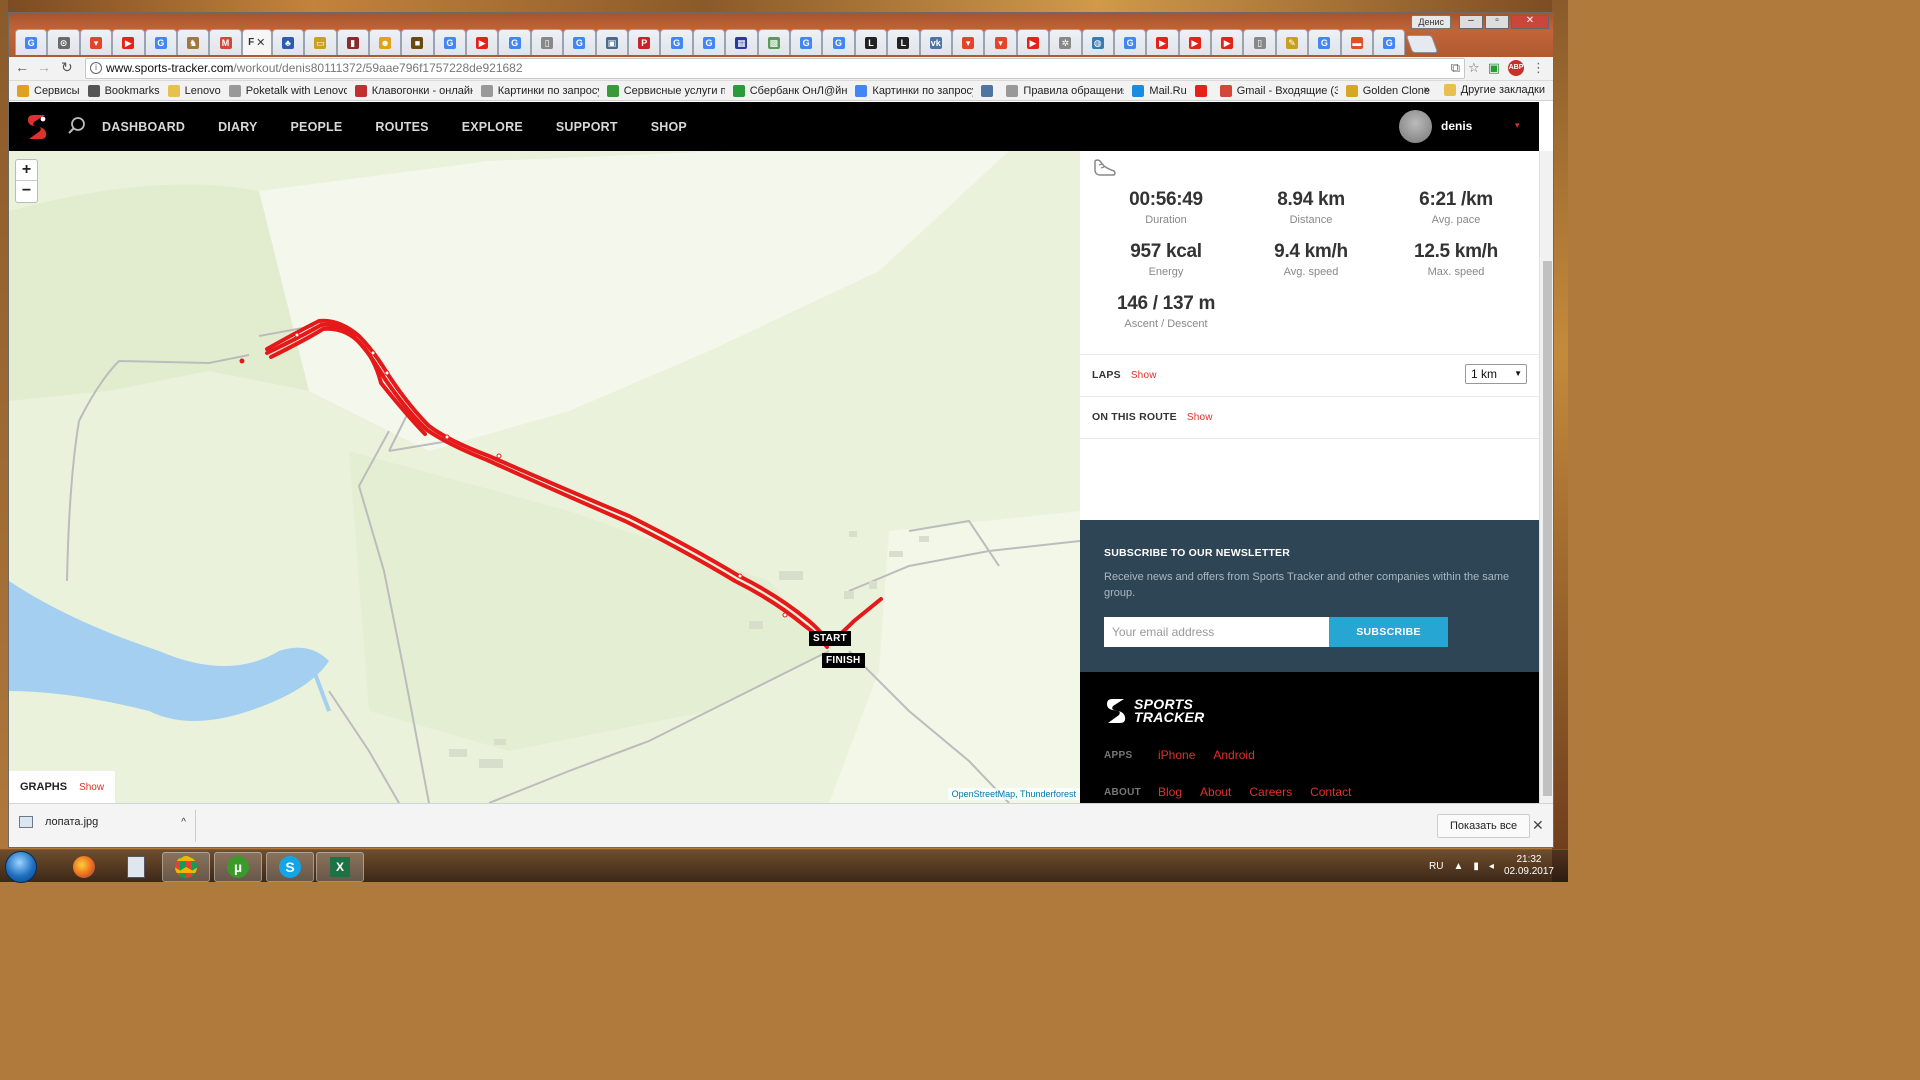 This screenshot has width=1920, height=1080. Describe the element at coordinates (1065, 90) in the screenshot. I see `bookmark-item: Правила обращения` at that location.